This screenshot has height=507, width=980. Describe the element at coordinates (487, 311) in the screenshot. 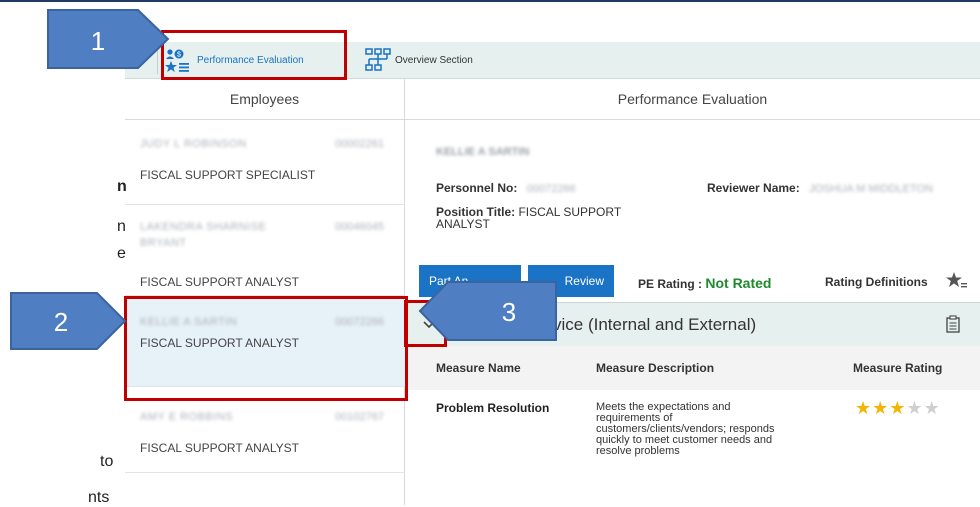

I see `callout-3: 3` at that location.